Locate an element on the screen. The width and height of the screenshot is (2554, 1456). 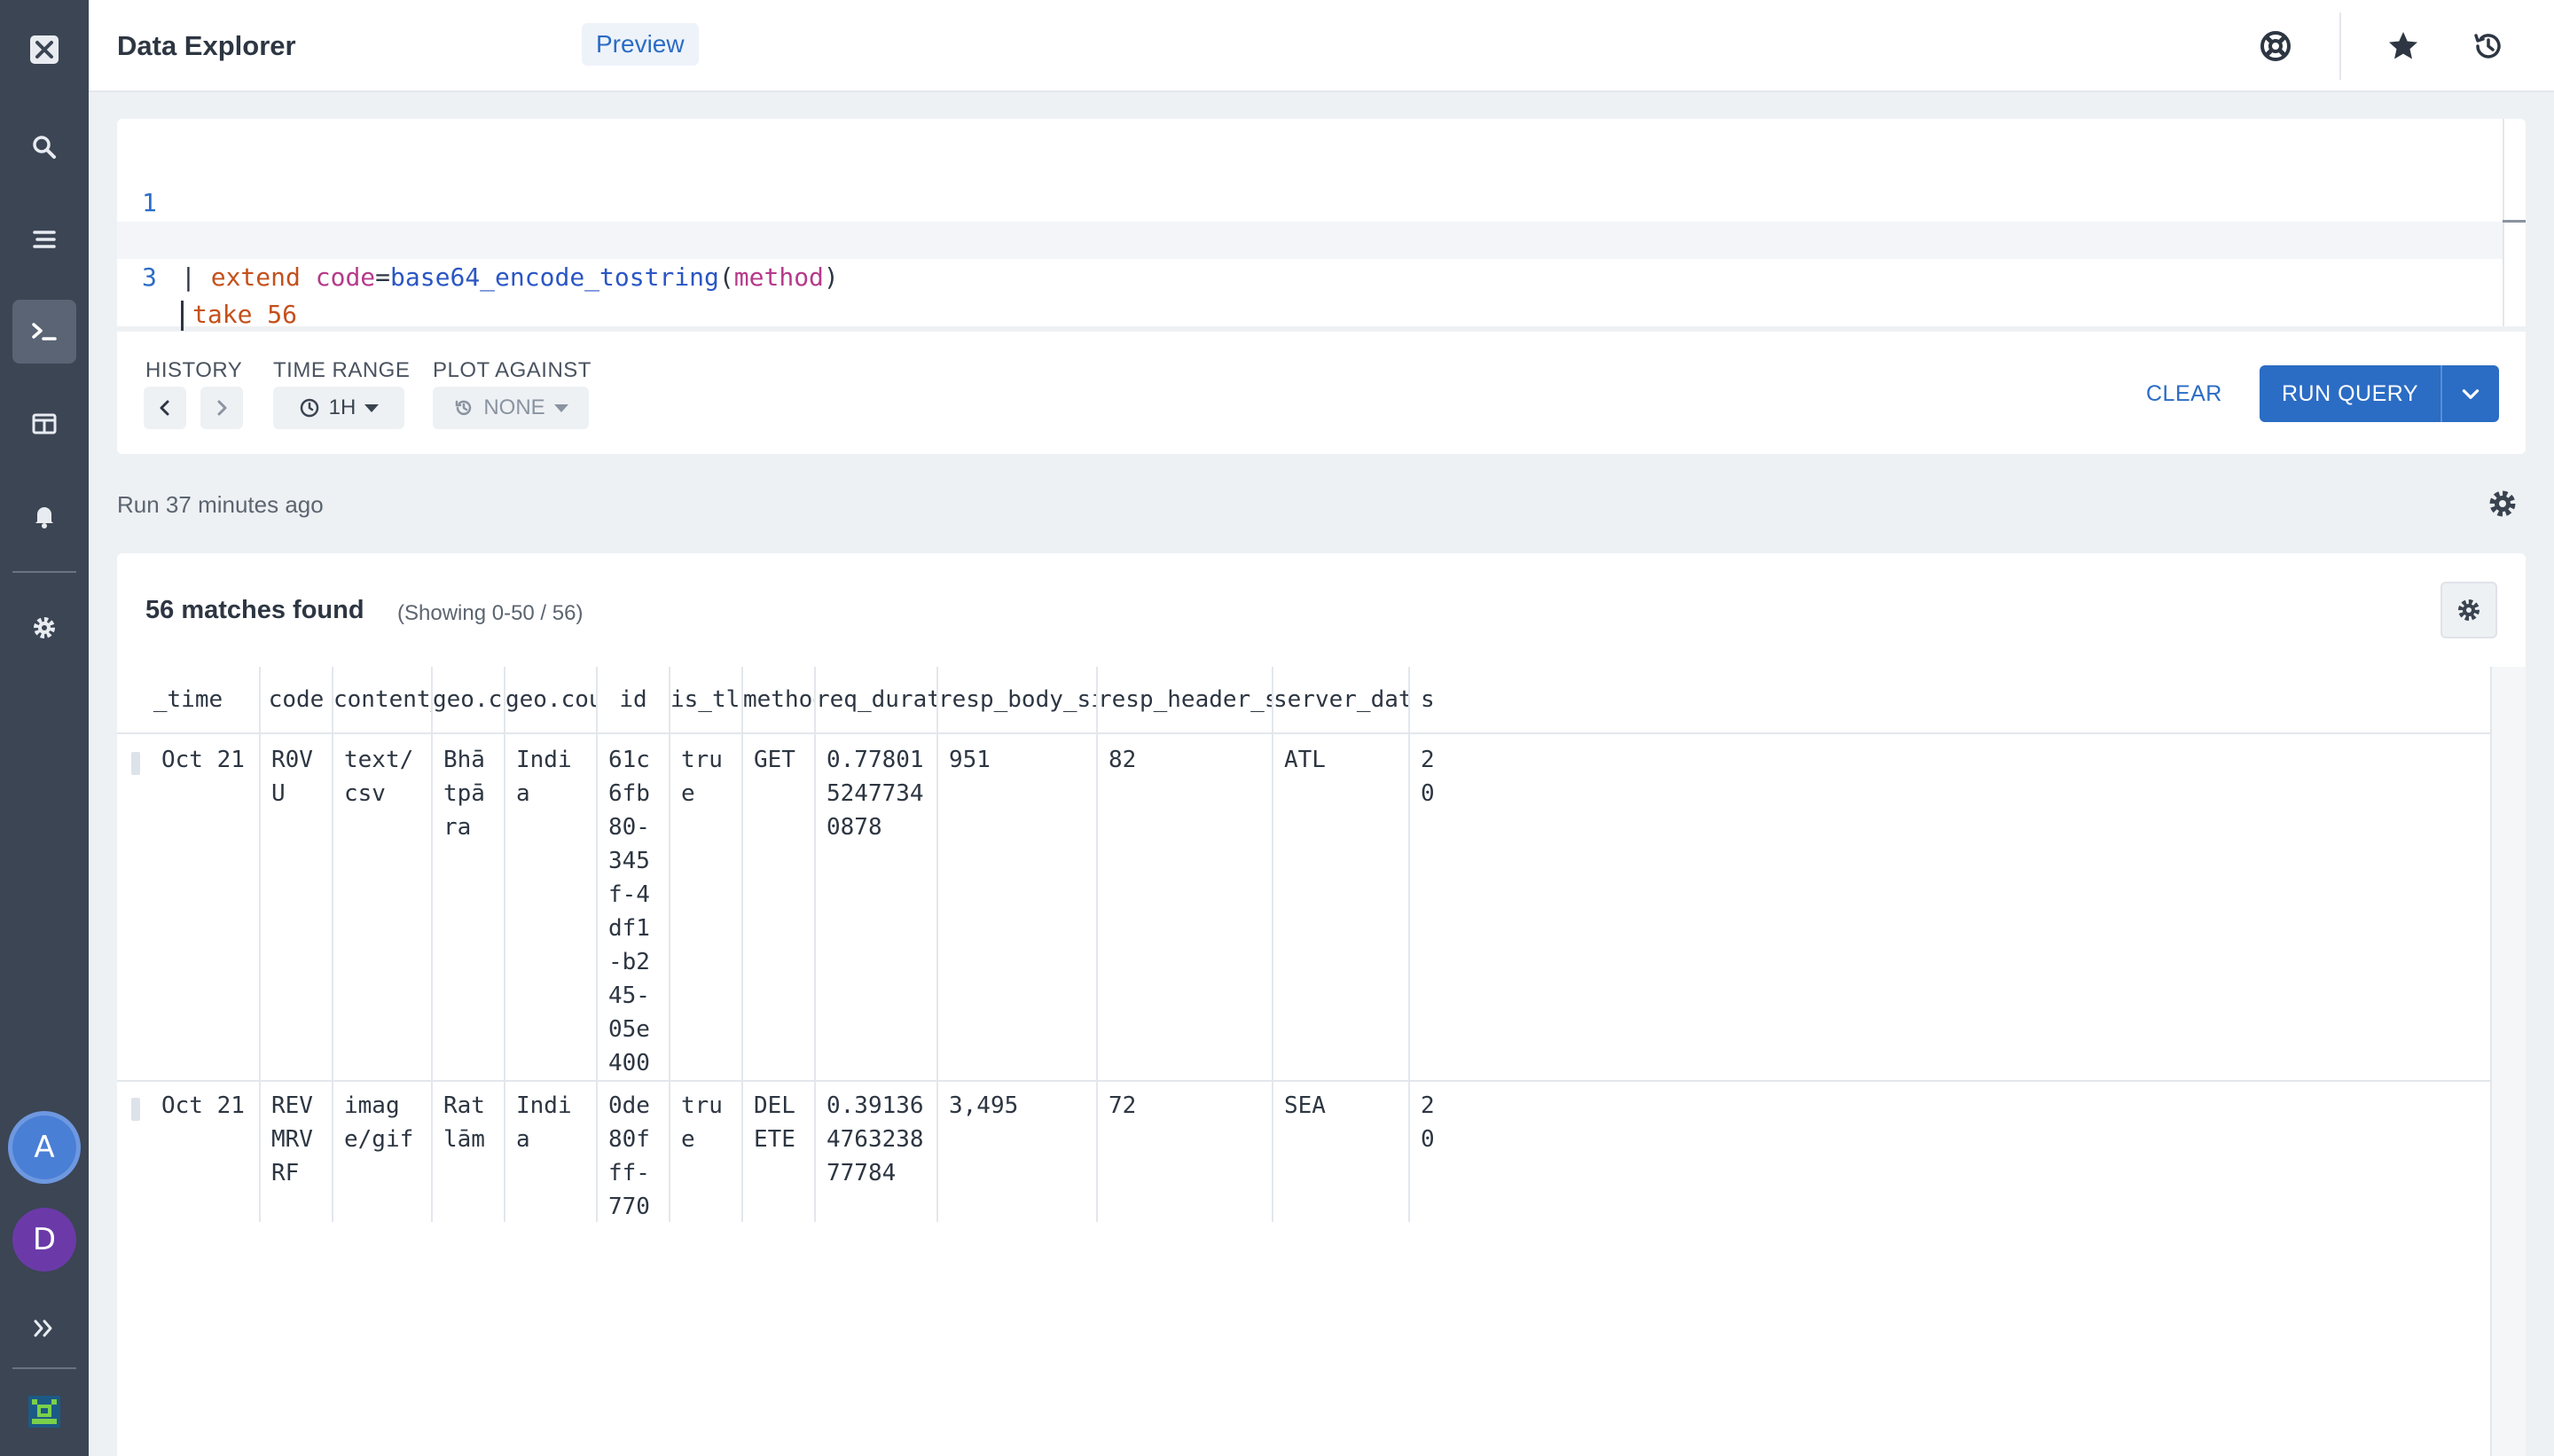
table-cell: 0de80fff-7701- is located at coordinates (634, 1151).